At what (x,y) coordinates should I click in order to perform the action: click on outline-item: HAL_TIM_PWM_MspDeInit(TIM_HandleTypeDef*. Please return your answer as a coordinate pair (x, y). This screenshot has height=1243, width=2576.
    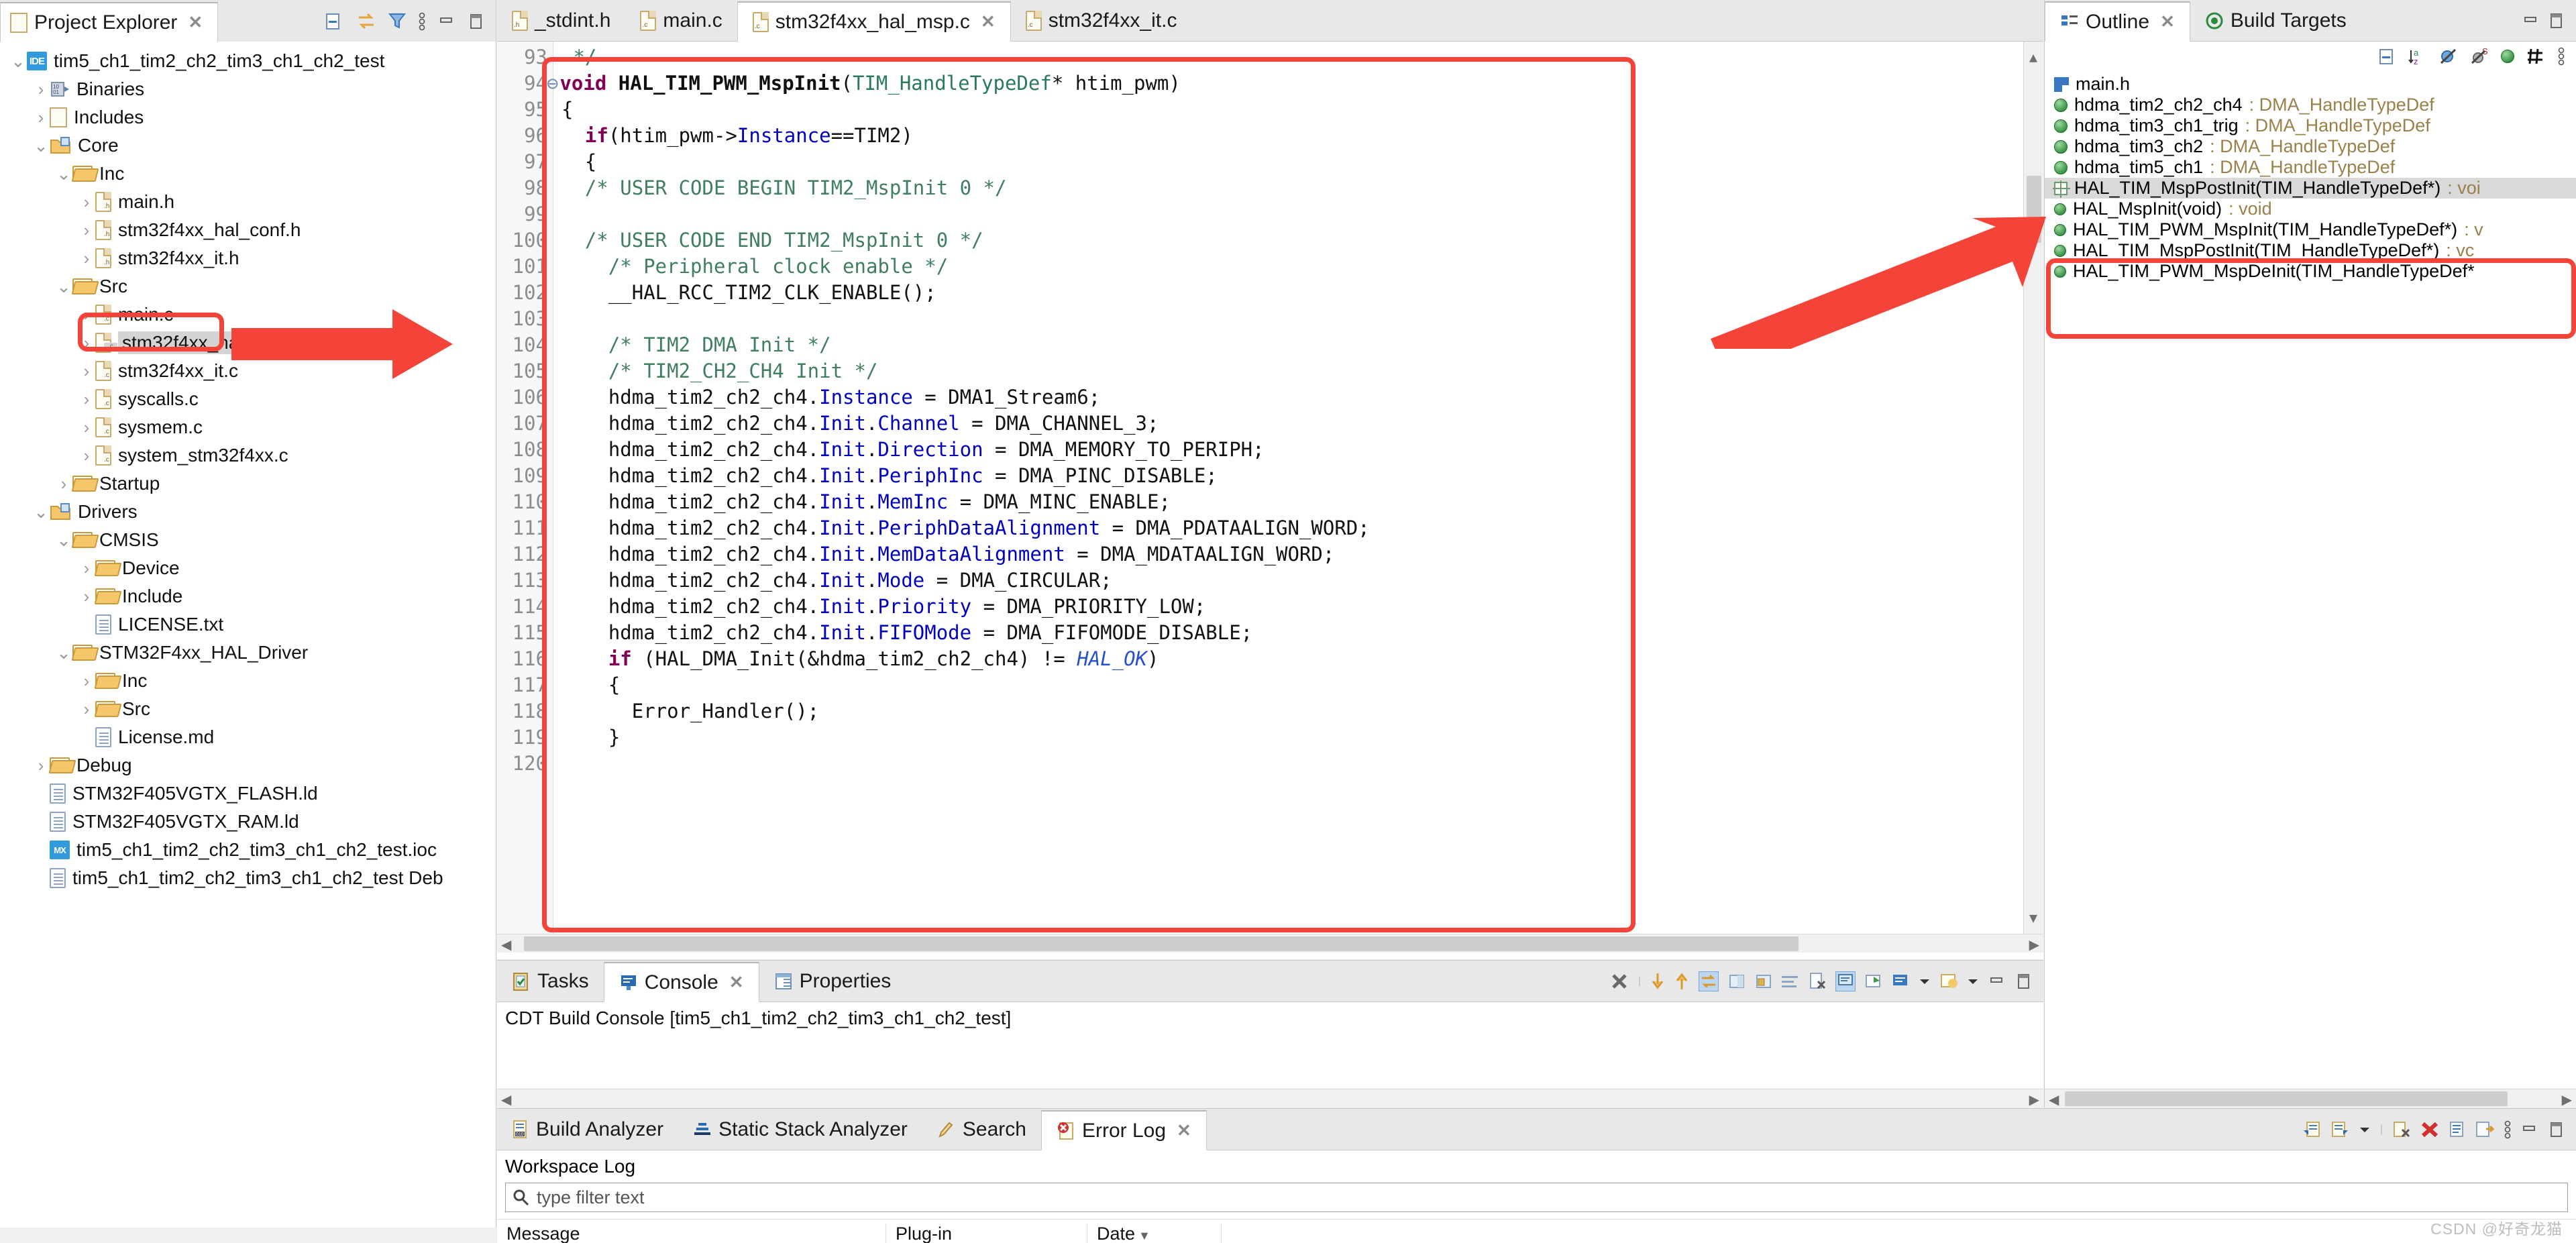
    Looking at the image, I should click on (2310, 271).